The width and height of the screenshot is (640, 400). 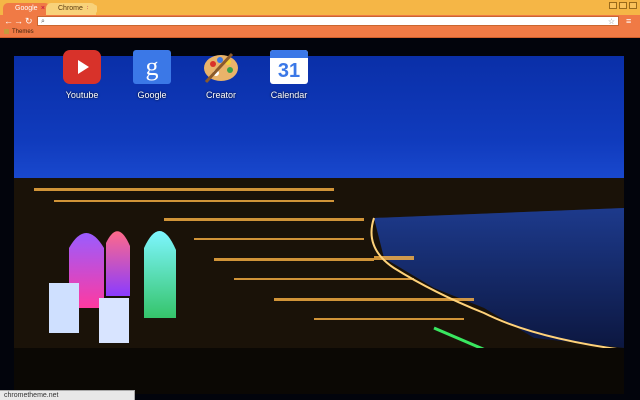 I want to click on shortcut-label: Youtube, so click(x=82, y=95).